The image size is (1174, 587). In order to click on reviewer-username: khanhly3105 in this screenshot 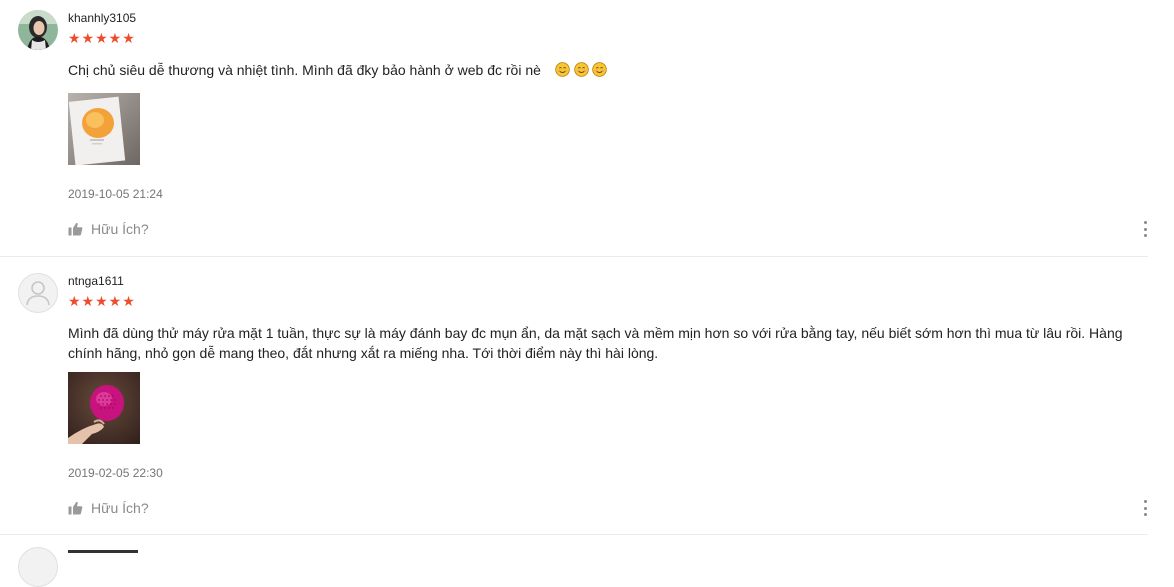, I will do `click(102, 18)`.